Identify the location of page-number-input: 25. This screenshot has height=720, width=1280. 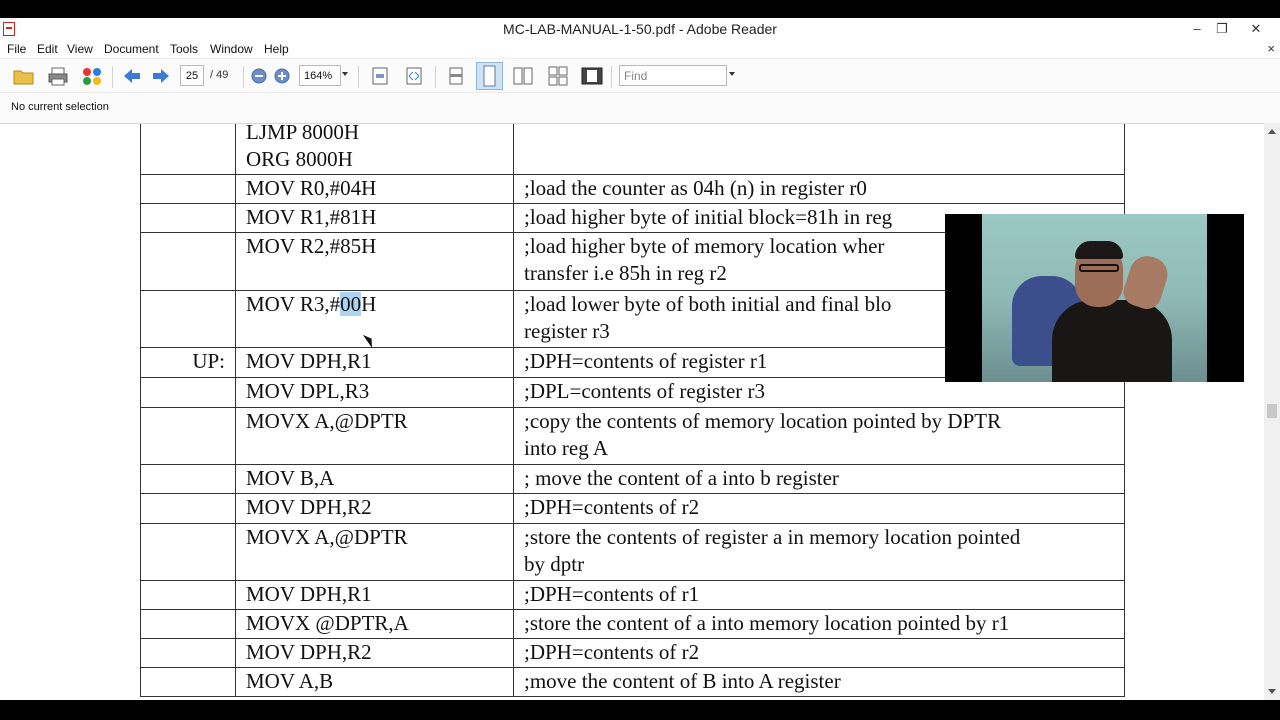
(192, 75).